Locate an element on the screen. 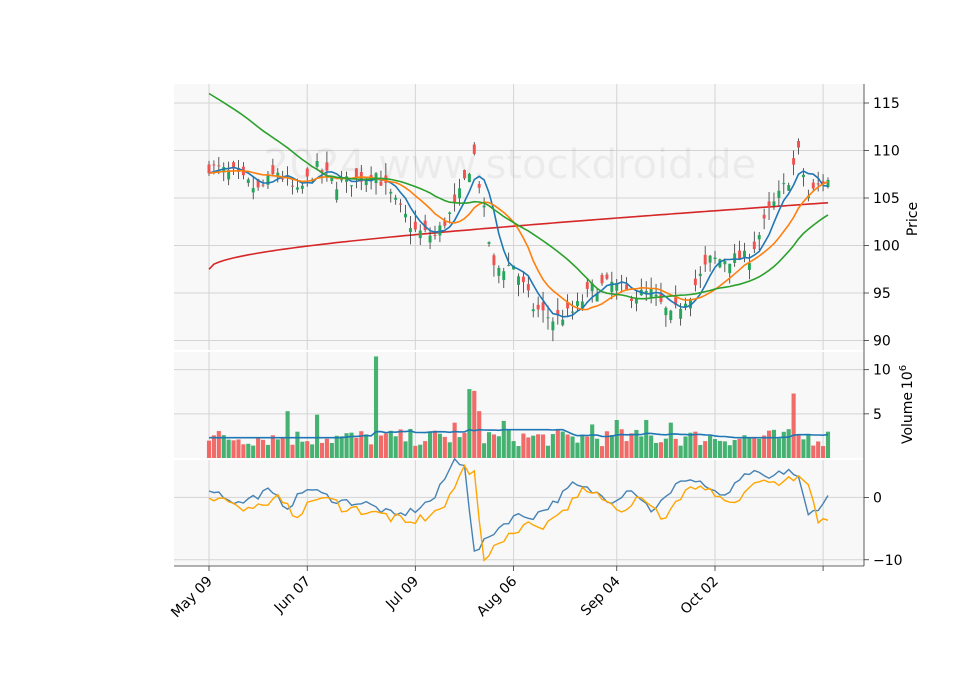  volume-axis-label: Volume is located at coordinates (908, 418).